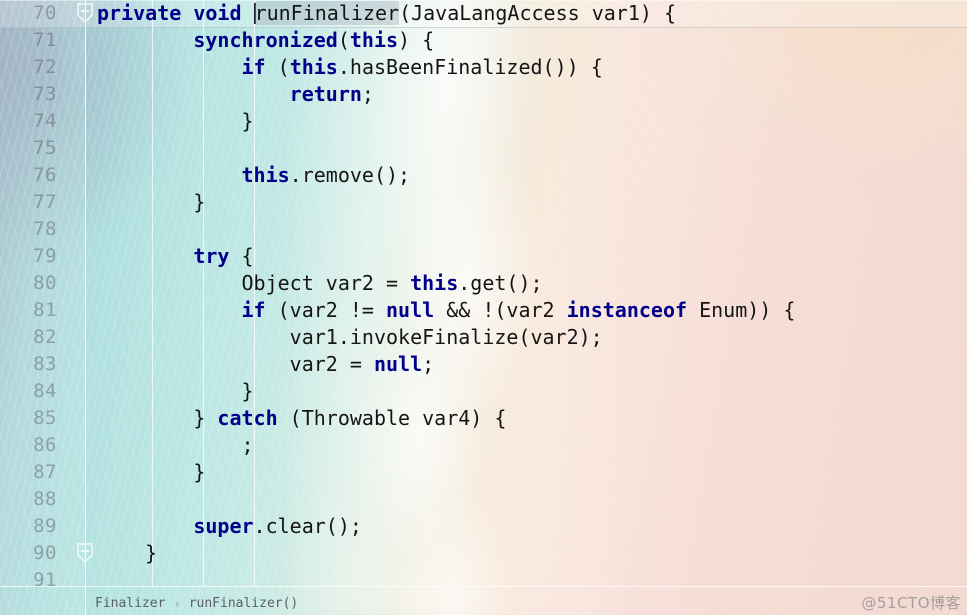 Image resolution: width=967 pixels, height=615 pixels. Describe the element at coordinates (217, 13) in the screenshot. I see `keyword-token: void` at that location.